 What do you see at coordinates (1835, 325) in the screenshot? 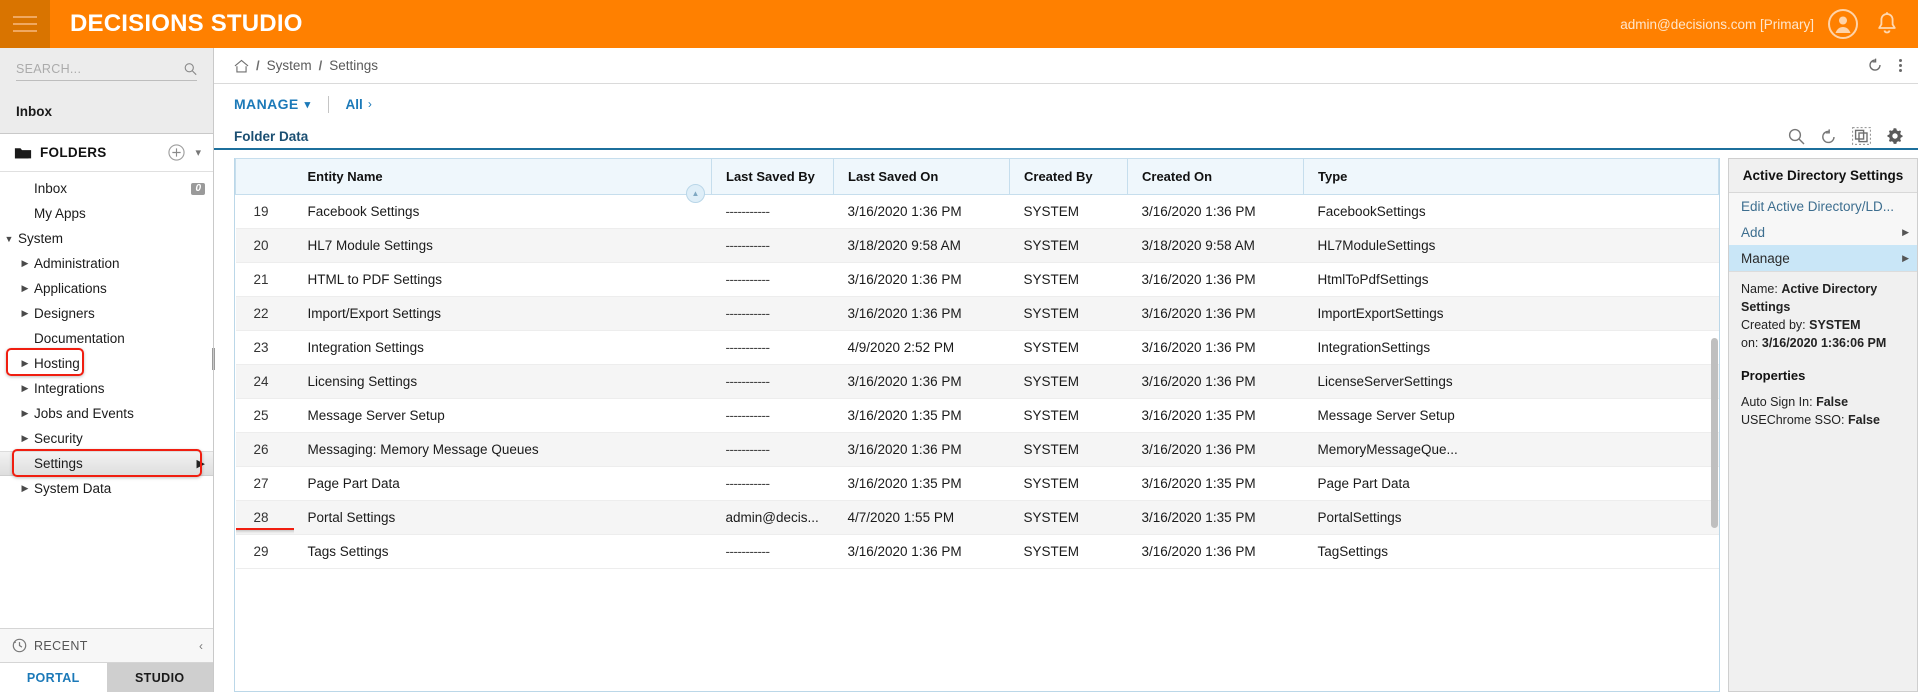
I see `meta-created-by-value: SYSTEM` at bounding box center [1835, 325].